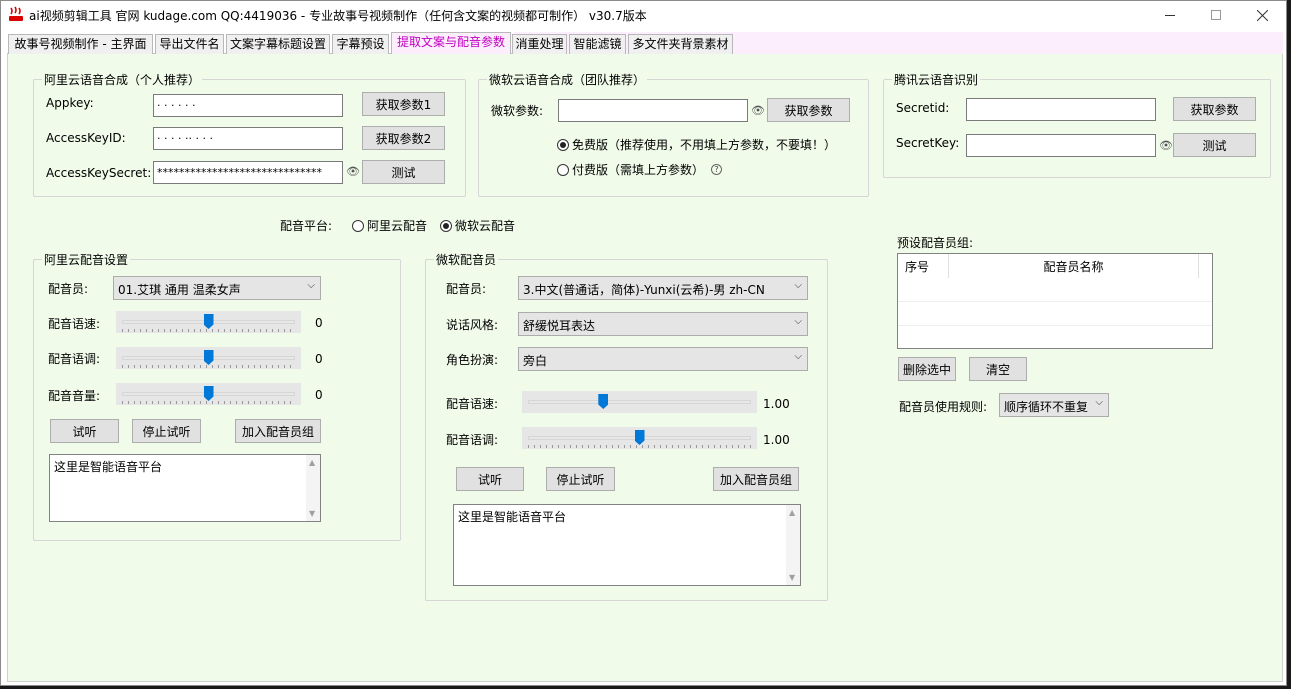 The height and width of the screenshot is (689, 1291). What do you see at coordinates (490, 479) in the screenshot?
I see `ms-listen-button: 试听` at bounding box center [490, 479].